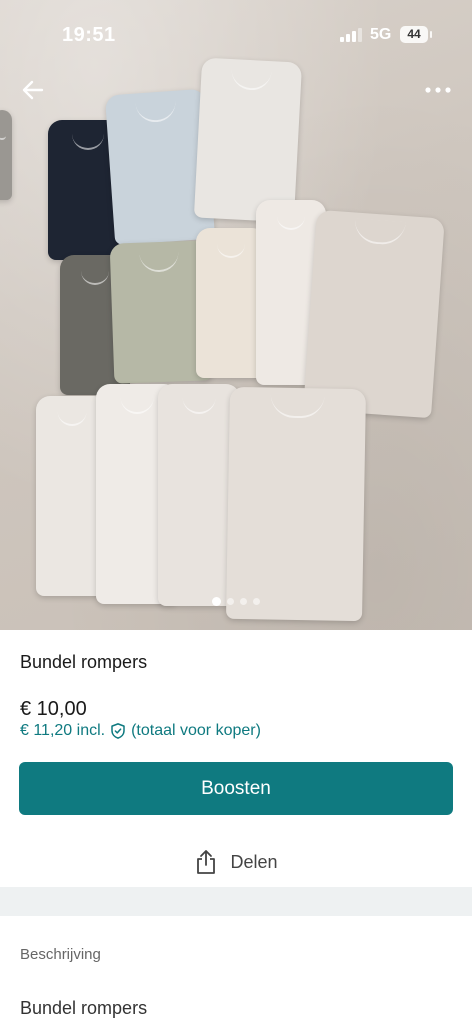 This screenshot has width=472, height=1024. I want to click on share-label: Delen, so click(254, 861).